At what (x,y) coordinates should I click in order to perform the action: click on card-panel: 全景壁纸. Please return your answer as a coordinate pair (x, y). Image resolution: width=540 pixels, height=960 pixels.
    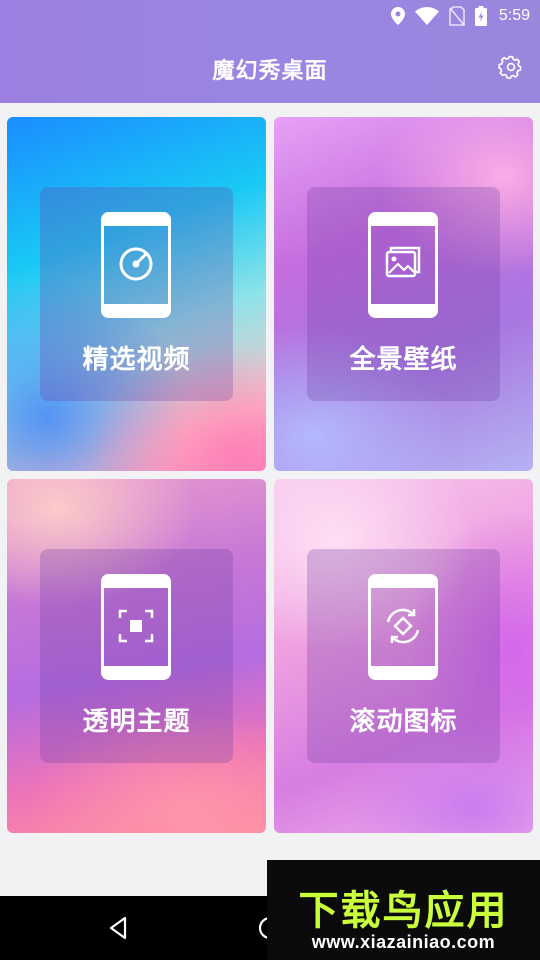
    Looking at the image, I should click on (403, 294).